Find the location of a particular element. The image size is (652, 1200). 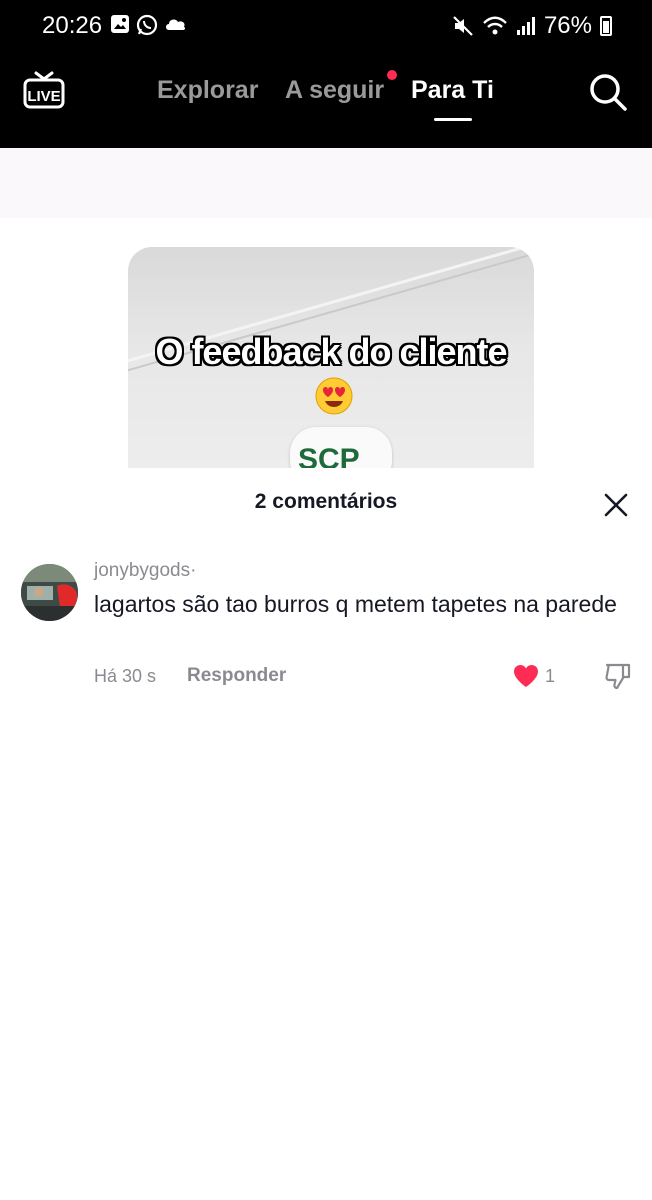

active-tab-indicator is located at coordinates (453, 119).